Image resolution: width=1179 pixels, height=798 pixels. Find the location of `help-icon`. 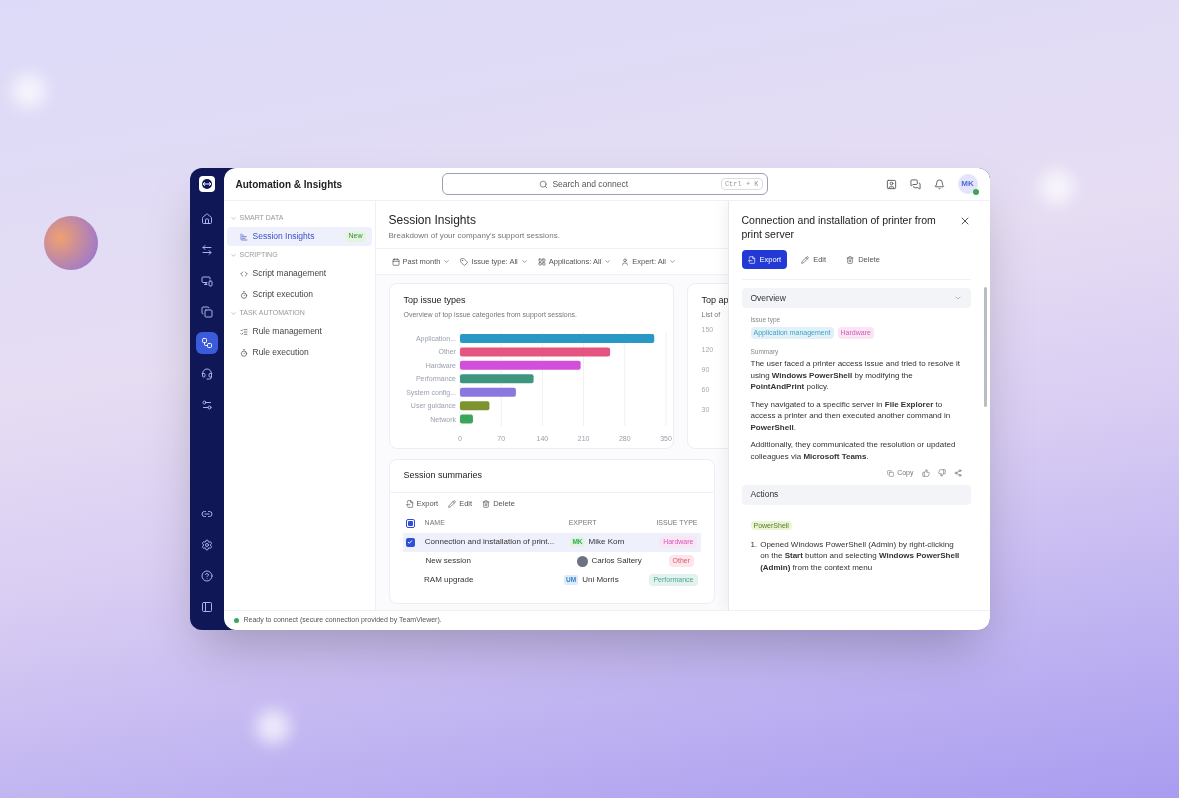

help-icon is located at coordinates (206, 576).